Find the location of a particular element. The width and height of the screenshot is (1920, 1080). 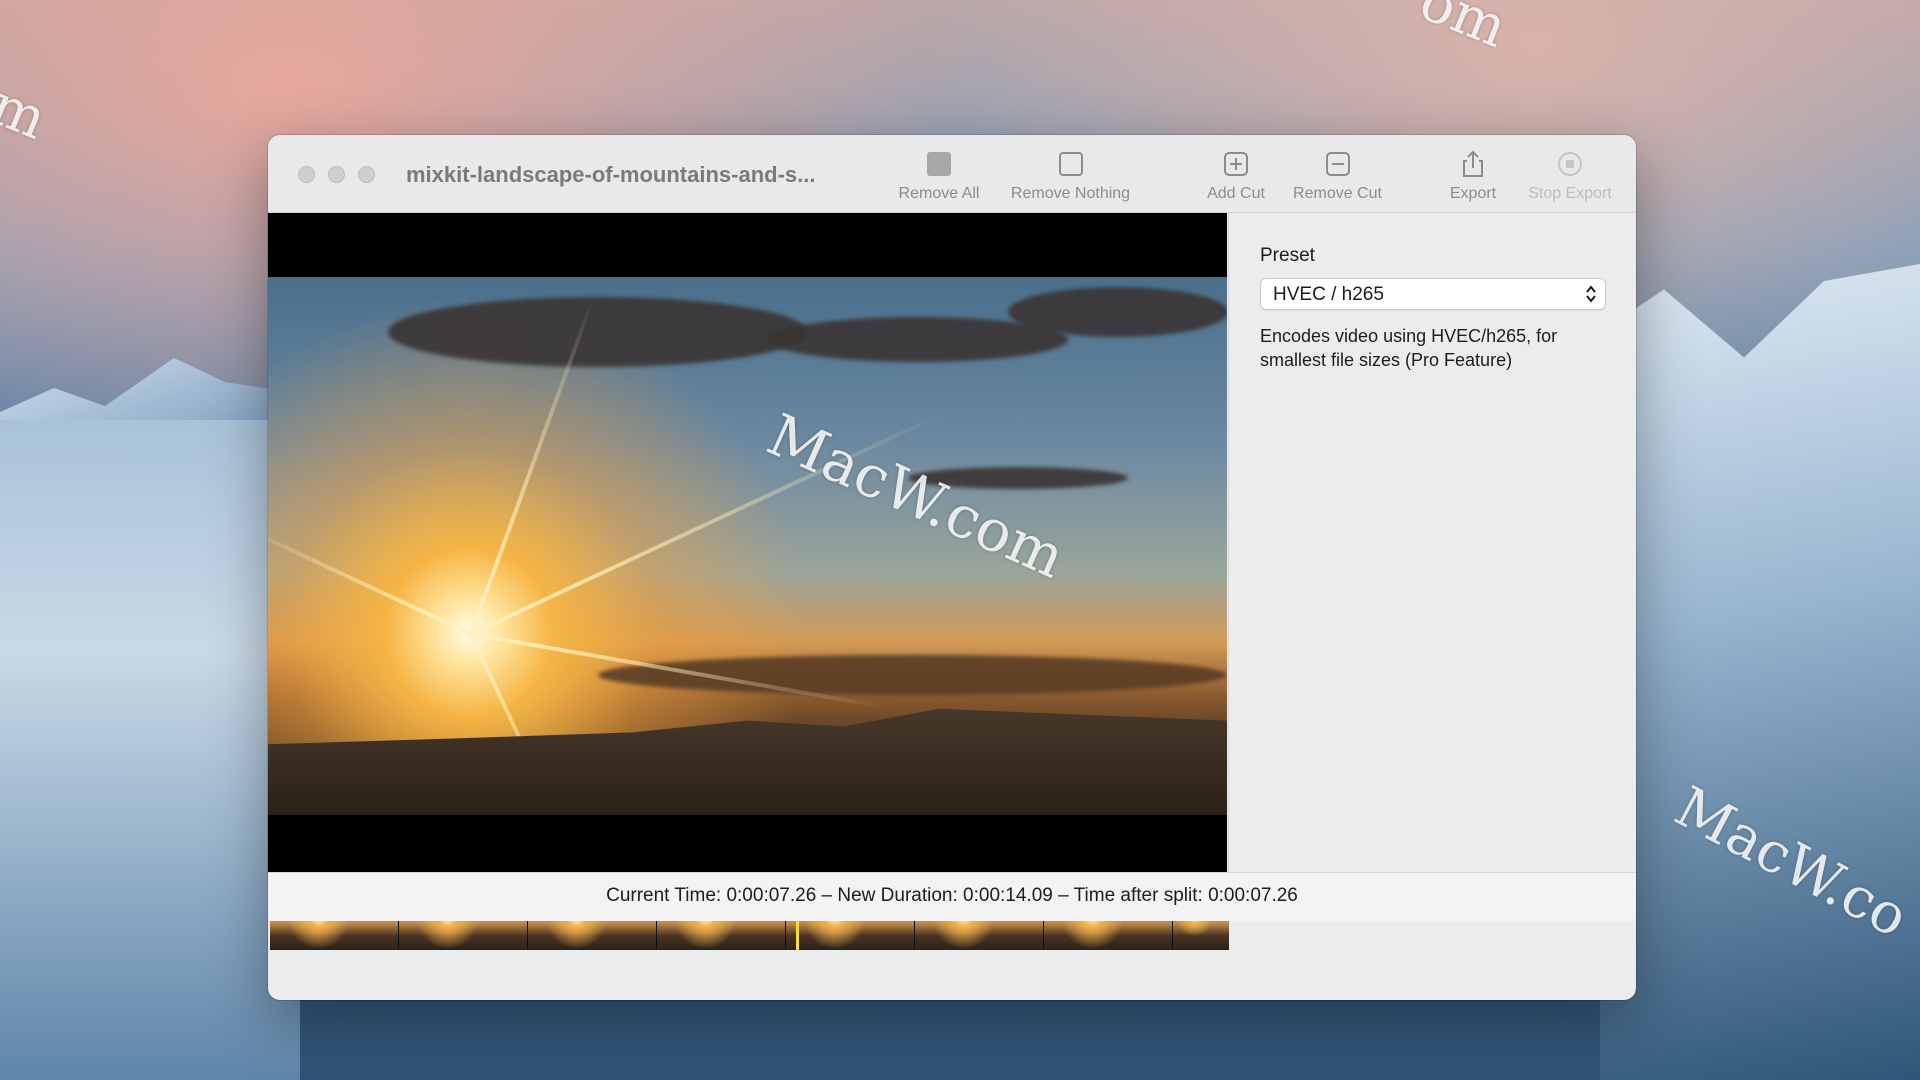

video-watermark: MacW.com is located at coordinates (916, 496).